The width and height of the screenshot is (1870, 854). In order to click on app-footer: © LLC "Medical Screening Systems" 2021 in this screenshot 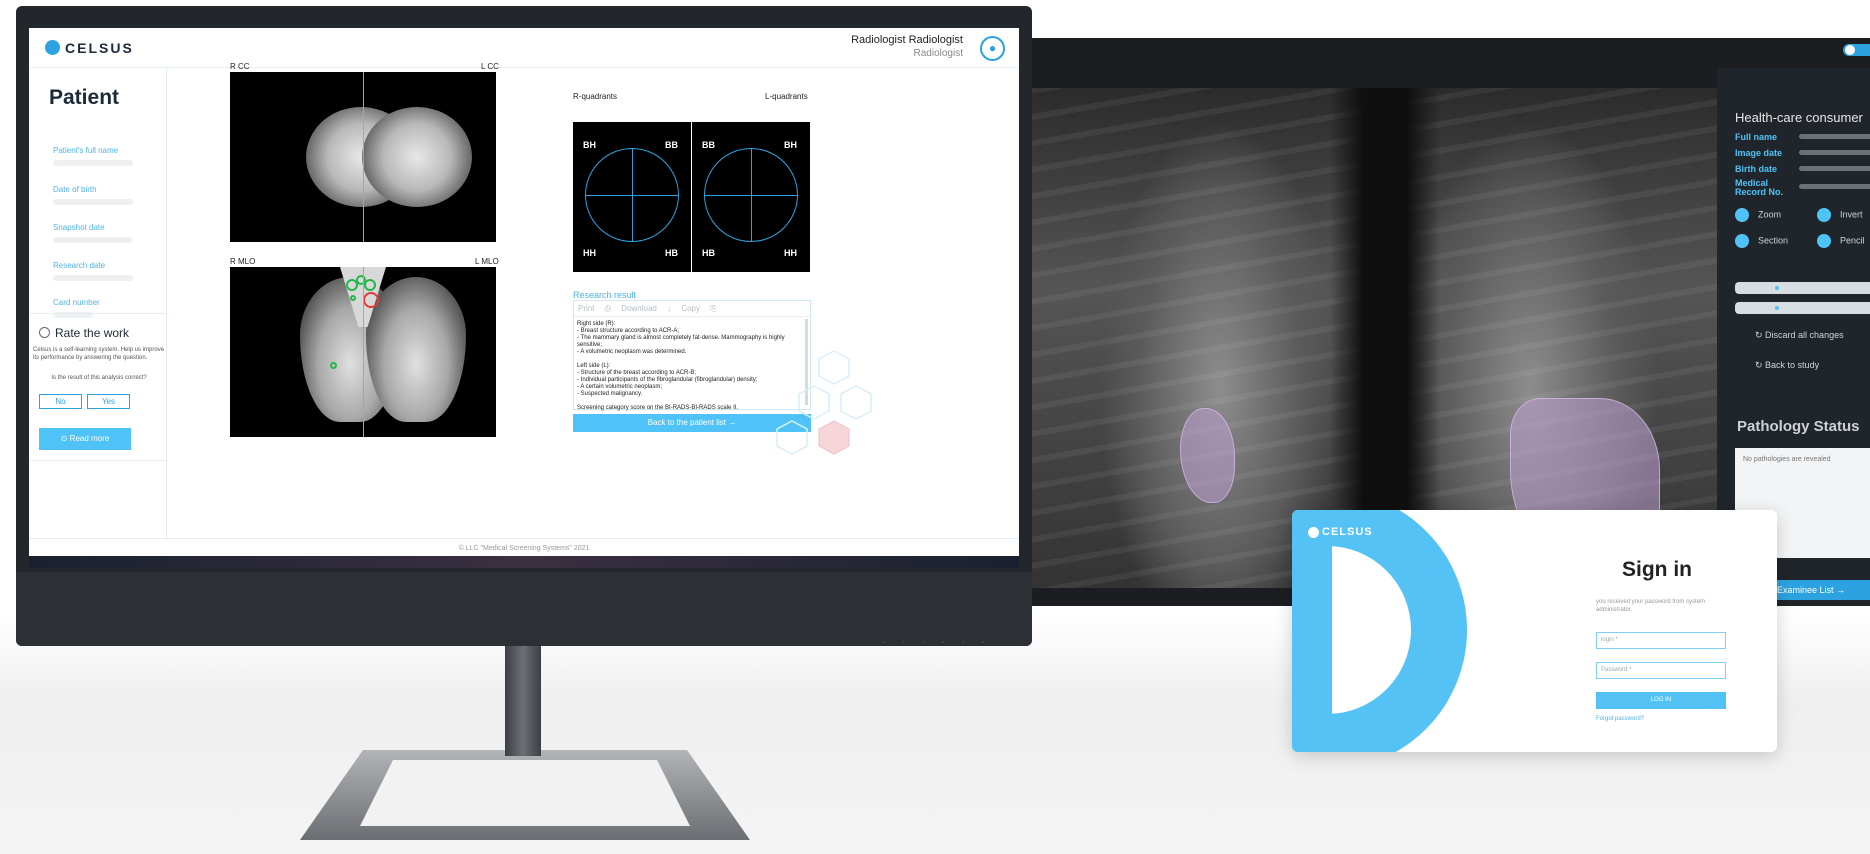, I will do `click(524, 548)`.